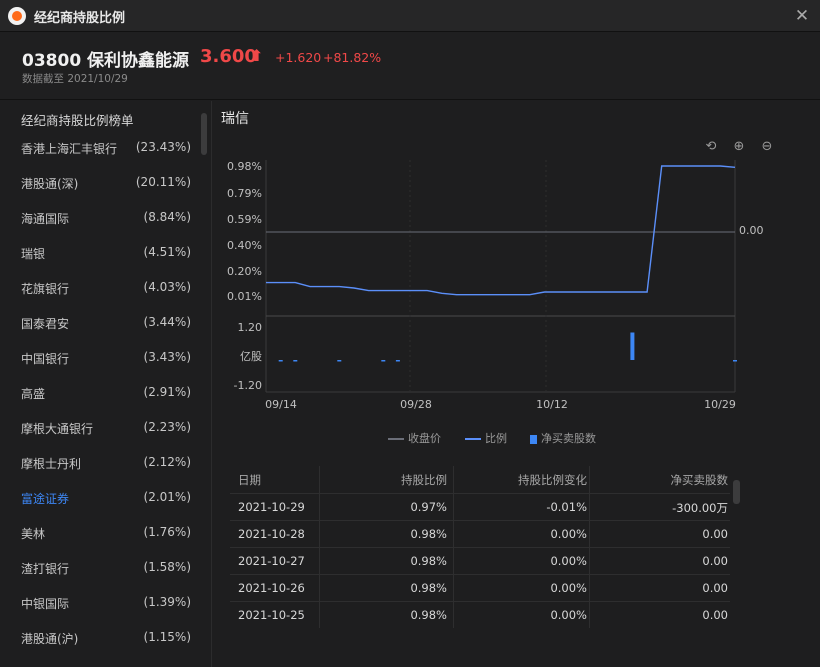 Image resolution: width=820 pixels, height=667 pixels. What do you see at coordinates (271, 615) in the screenshot?
I see `table-cell: 2021-10-25` at bounding box center [271, 615].